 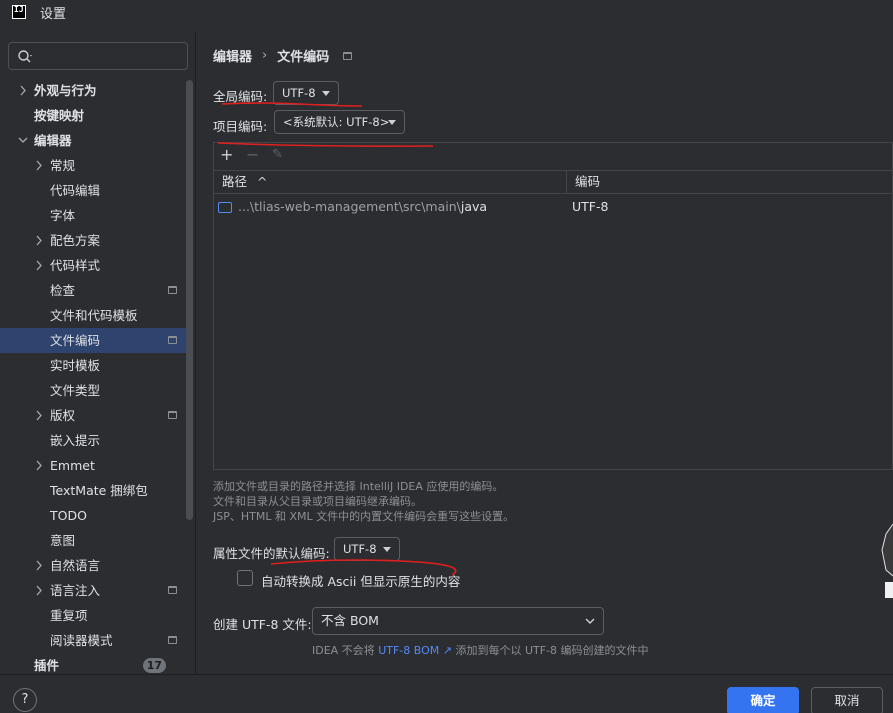 I want to click on sidebar-item-label: 配色方案, so click(x=75, y=240).